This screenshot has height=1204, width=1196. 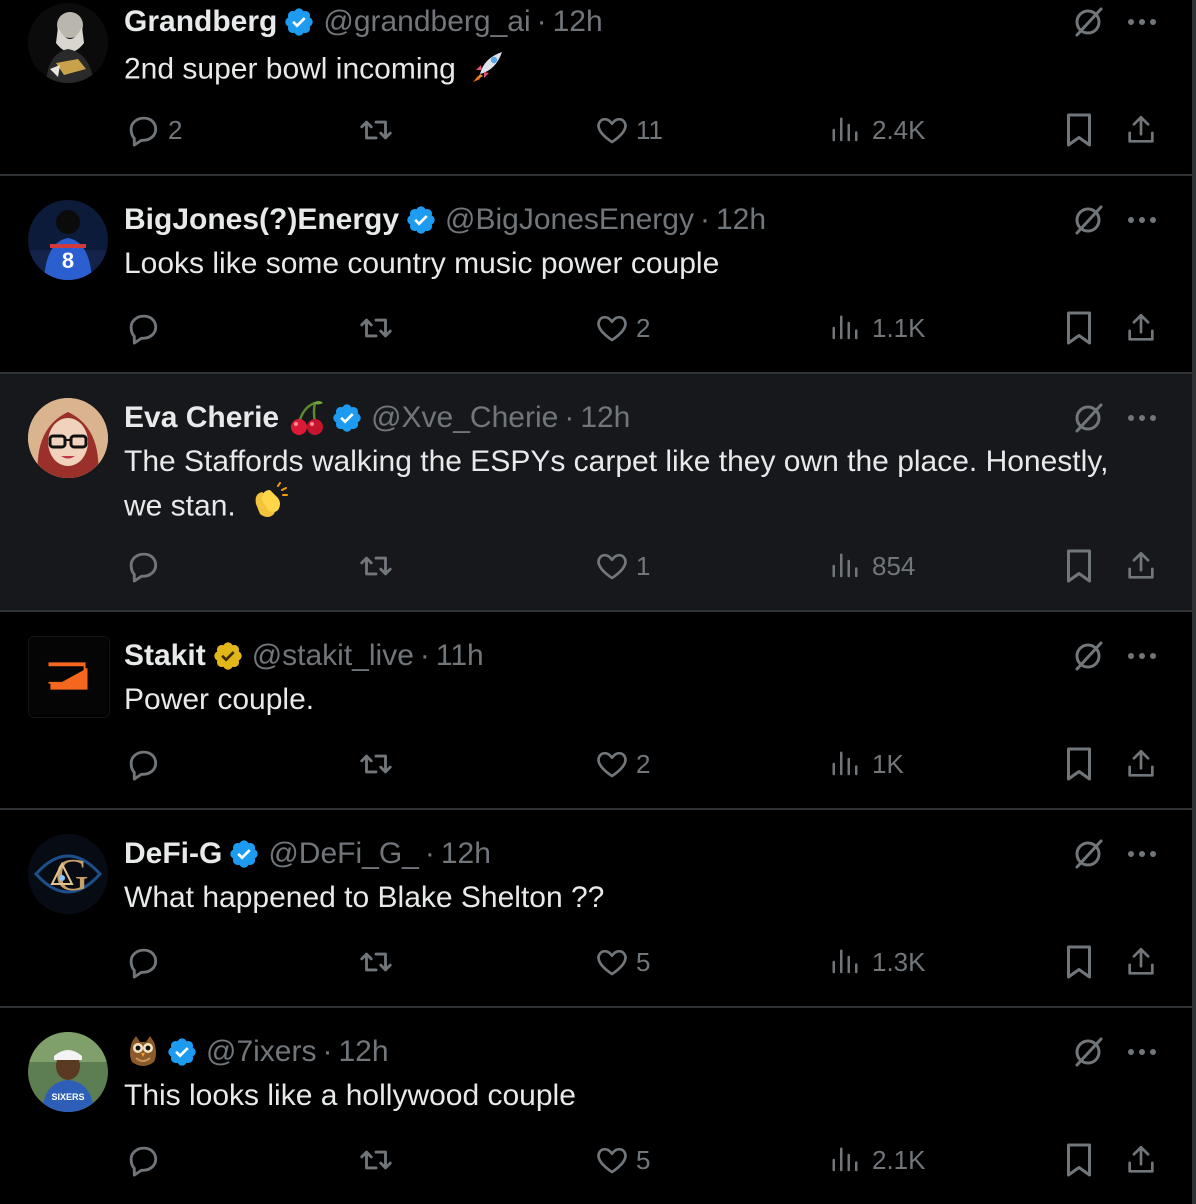 I want to click on avatar: G, so click(x=68, y=874).